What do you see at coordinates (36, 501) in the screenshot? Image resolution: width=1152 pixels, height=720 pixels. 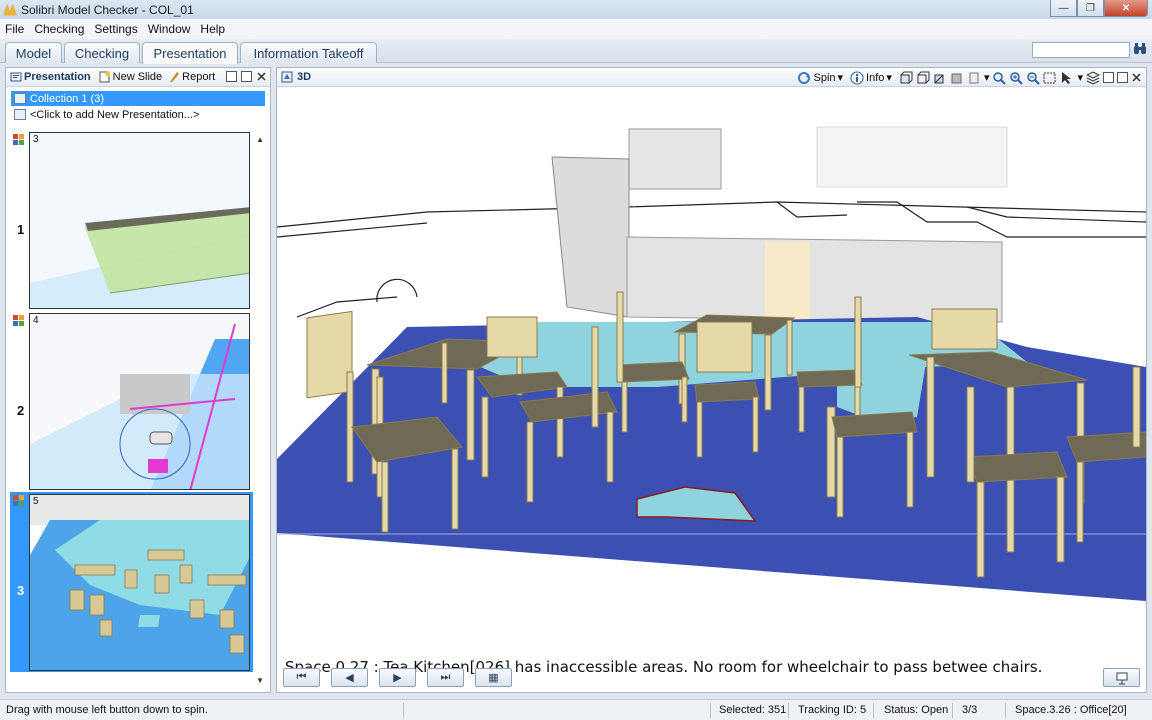 I see `slide-label: 5` at bounding box center [36, 501].